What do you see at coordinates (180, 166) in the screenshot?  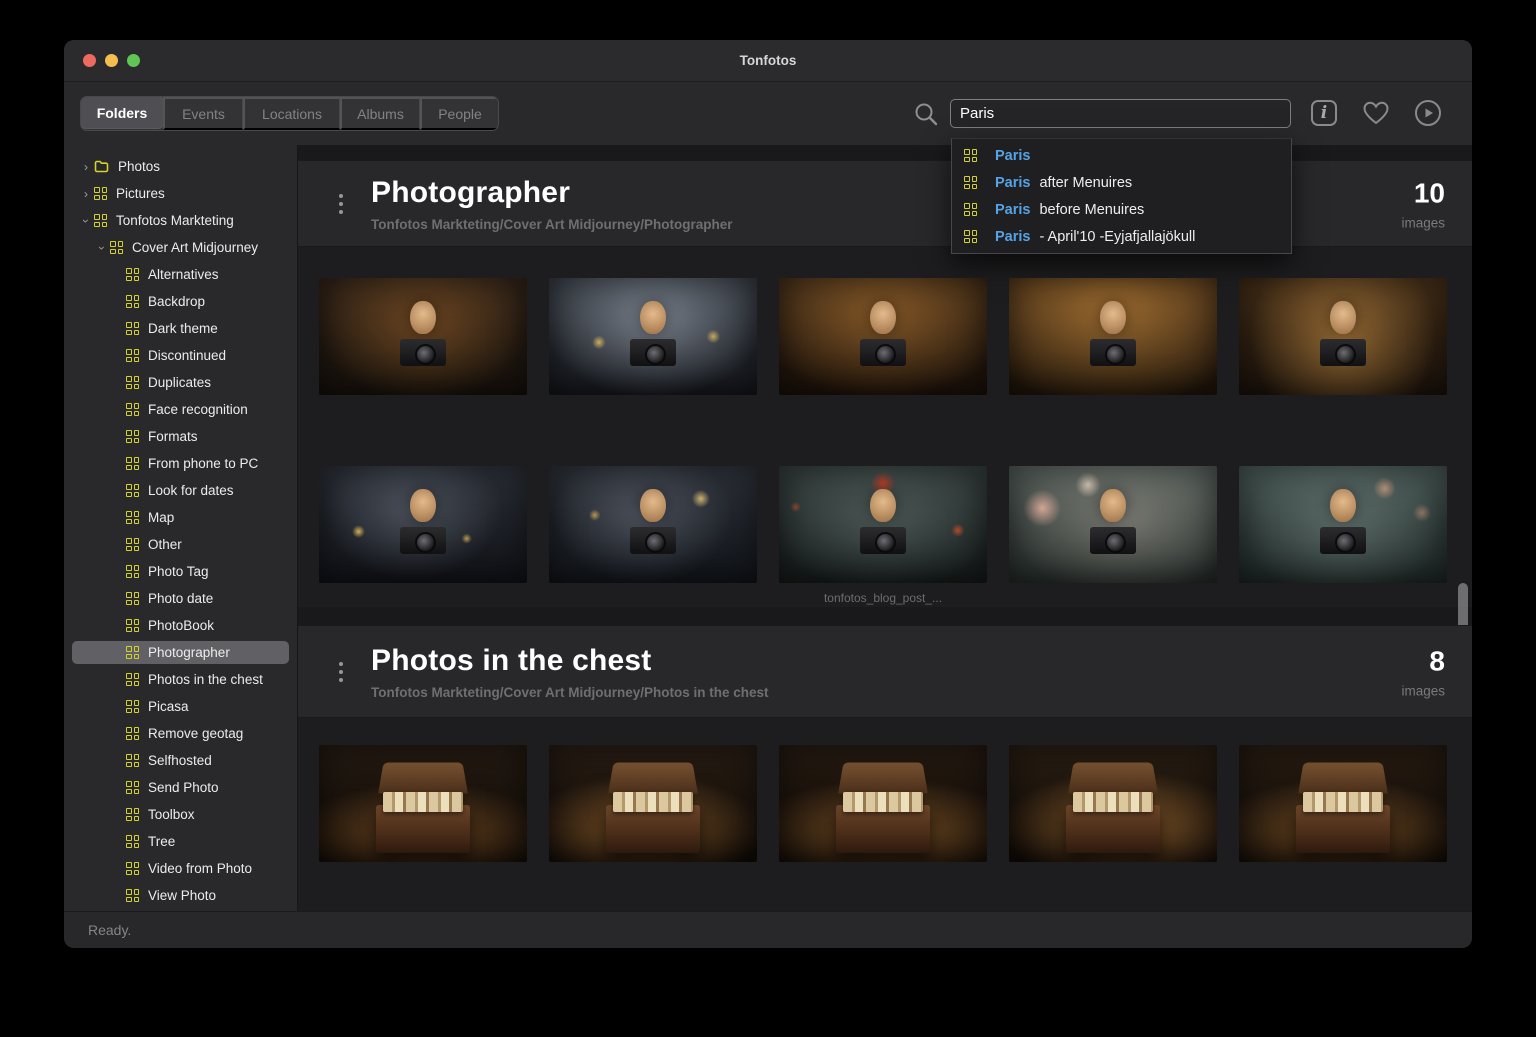 I see `sidebar-item-photos: › Photos` at bounding box center [180, 166].